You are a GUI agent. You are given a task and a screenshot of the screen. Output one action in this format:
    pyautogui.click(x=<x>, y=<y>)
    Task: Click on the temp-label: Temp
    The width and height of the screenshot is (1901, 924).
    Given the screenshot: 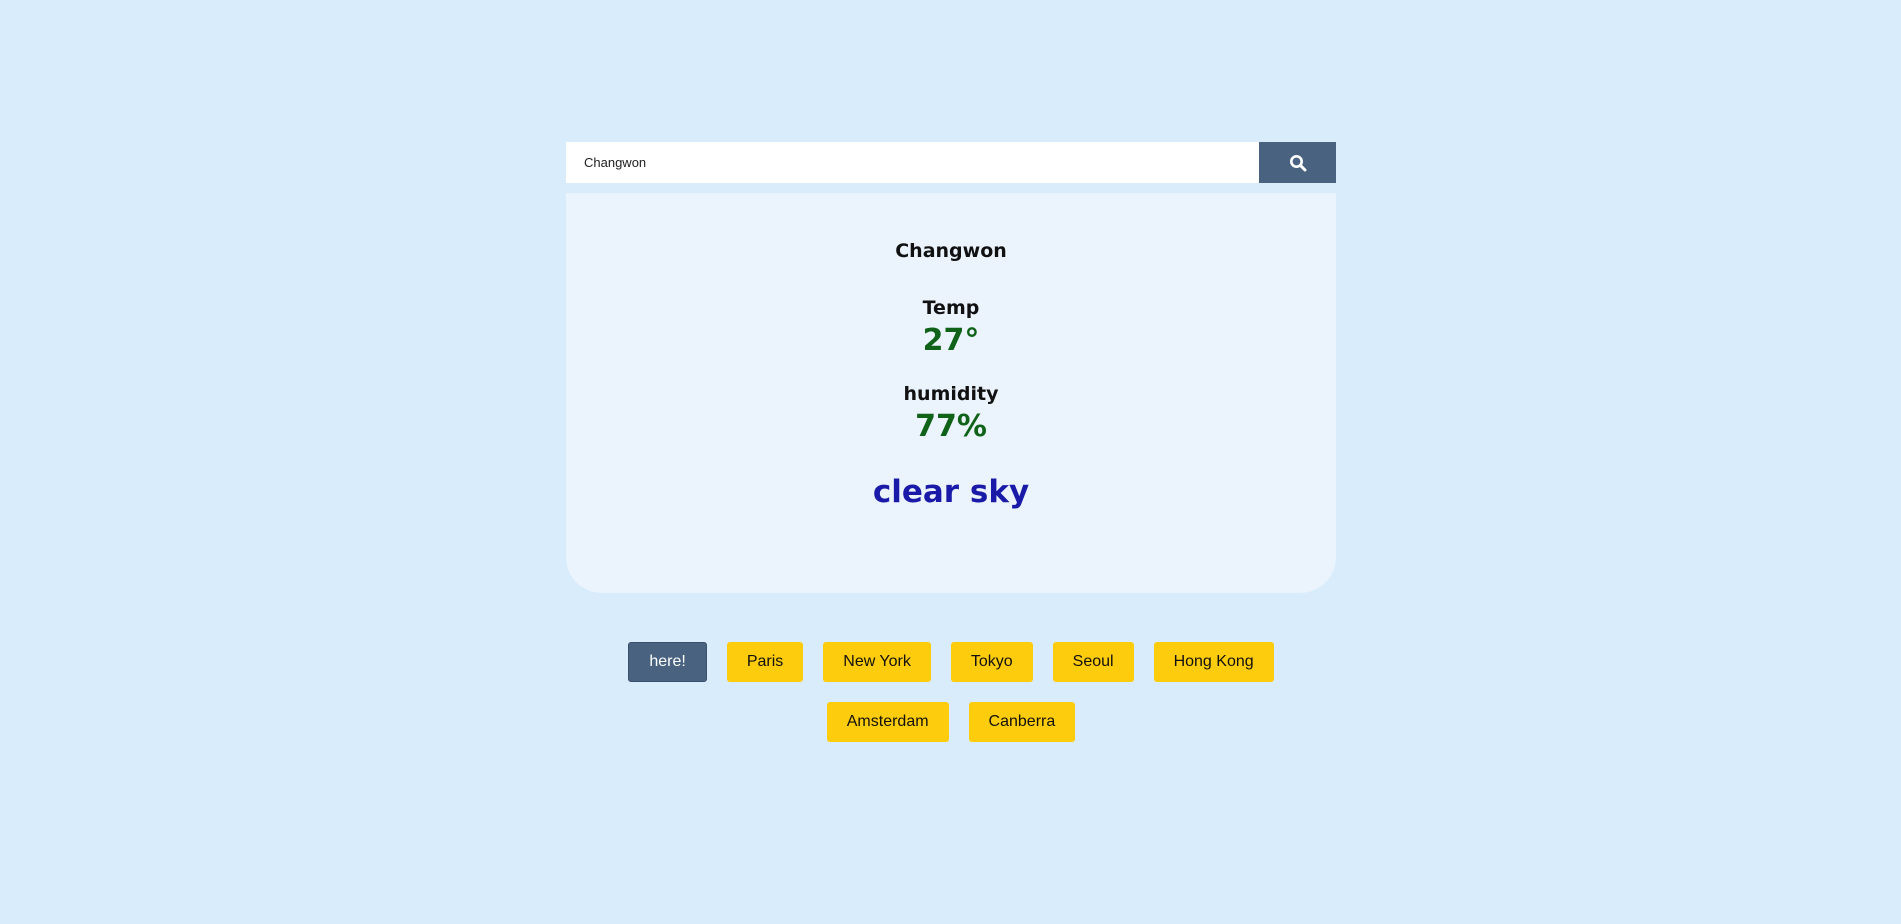 What is the action you would take?
    pyautogui.click(x=951, y=308)
    